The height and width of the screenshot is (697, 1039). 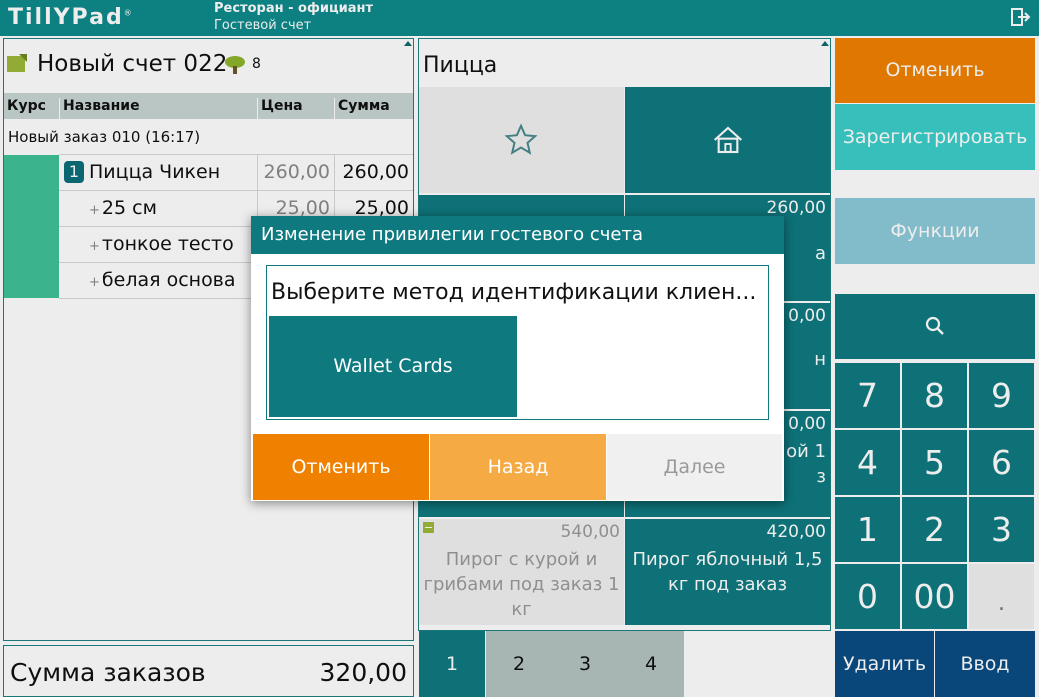 I want to click on dialog-next-button: Далее, so click(x=694, y=467).